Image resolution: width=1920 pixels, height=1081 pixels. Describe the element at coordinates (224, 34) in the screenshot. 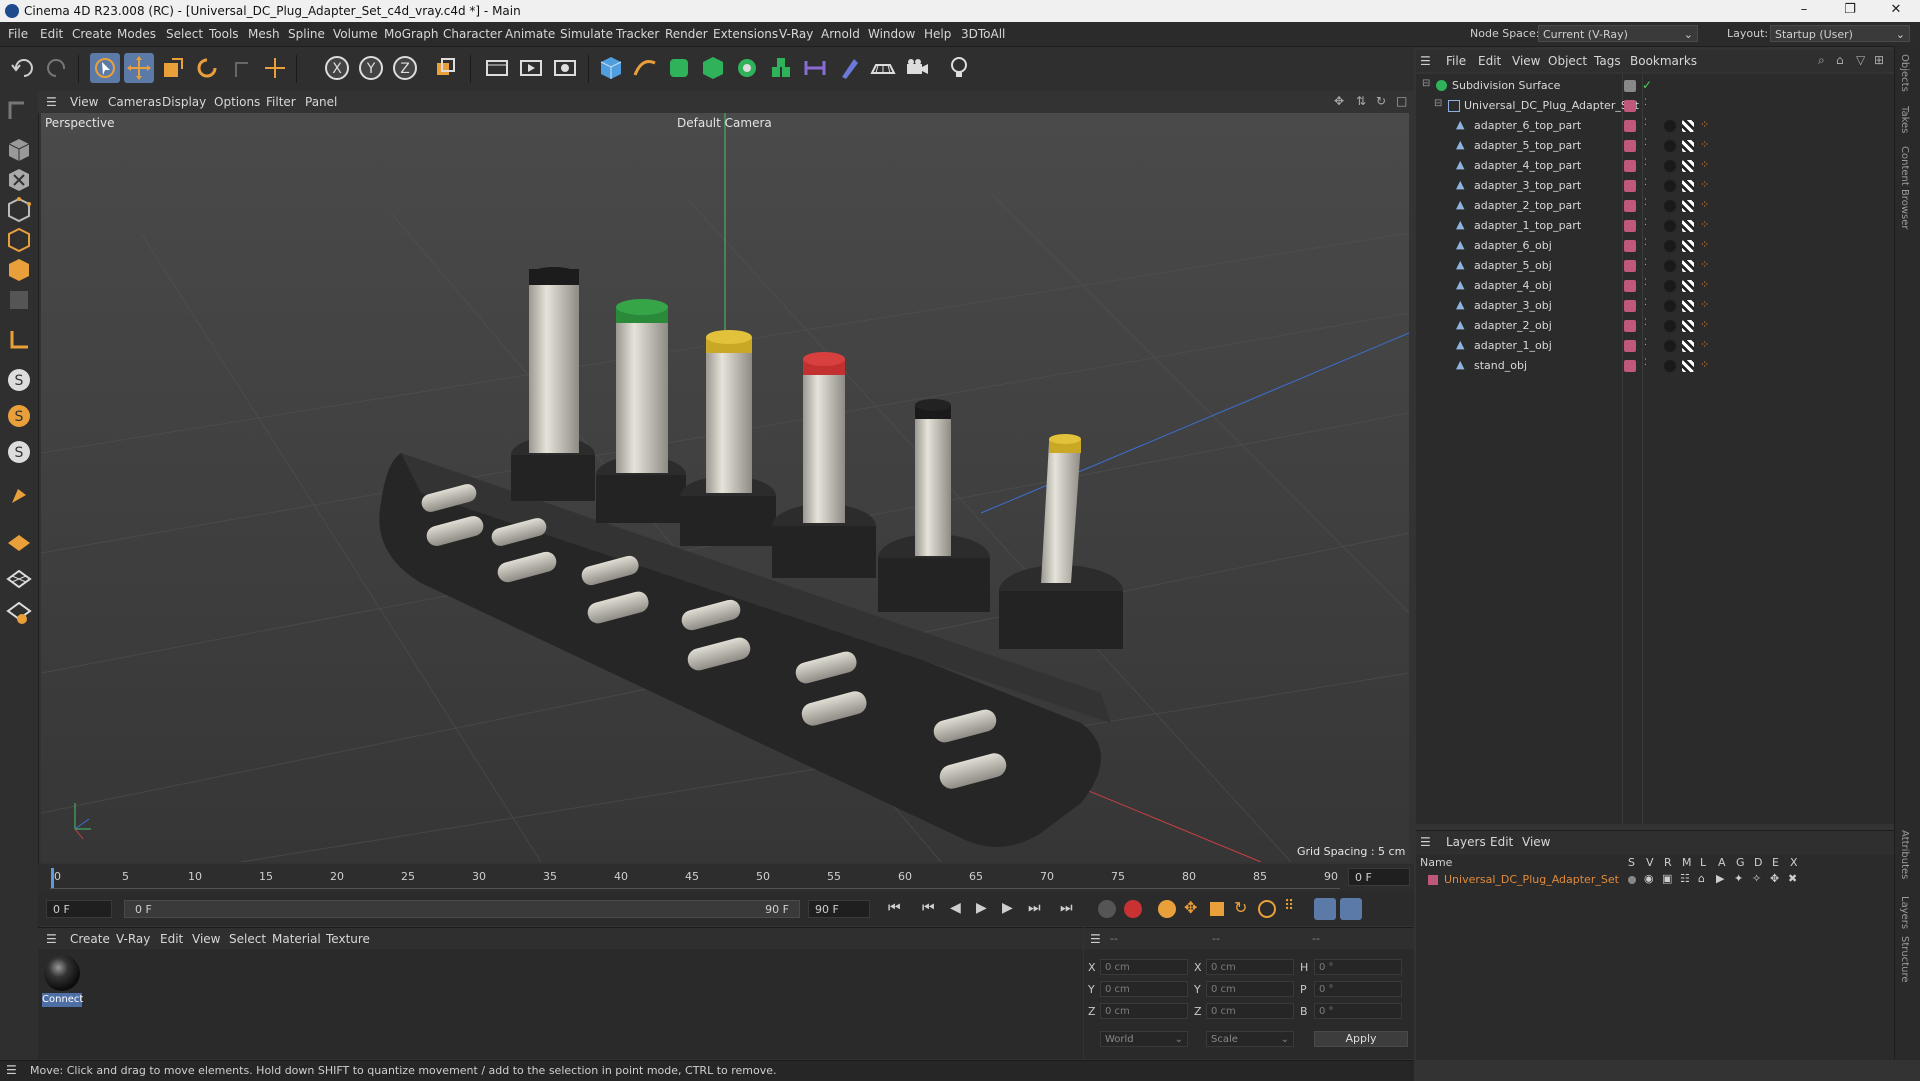

I see `menu-tools: Tools` at that location.